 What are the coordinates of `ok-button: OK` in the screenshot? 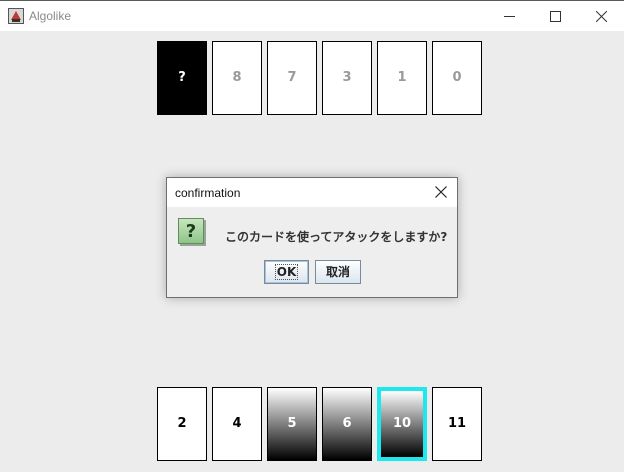 It's located at (286, 272).